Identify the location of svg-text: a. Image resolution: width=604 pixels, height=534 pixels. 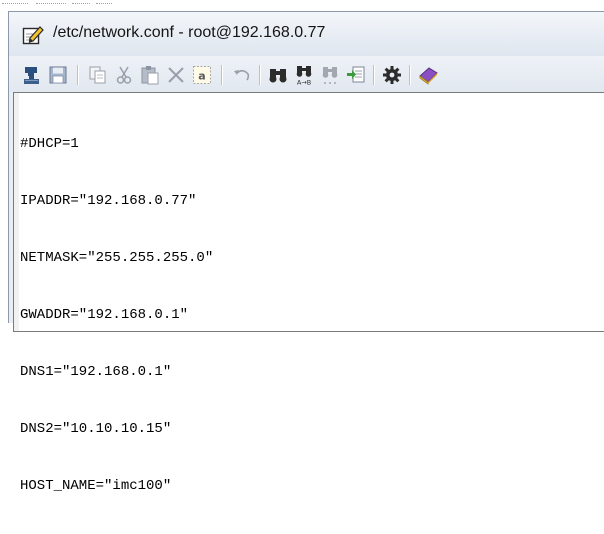
(201, 76).